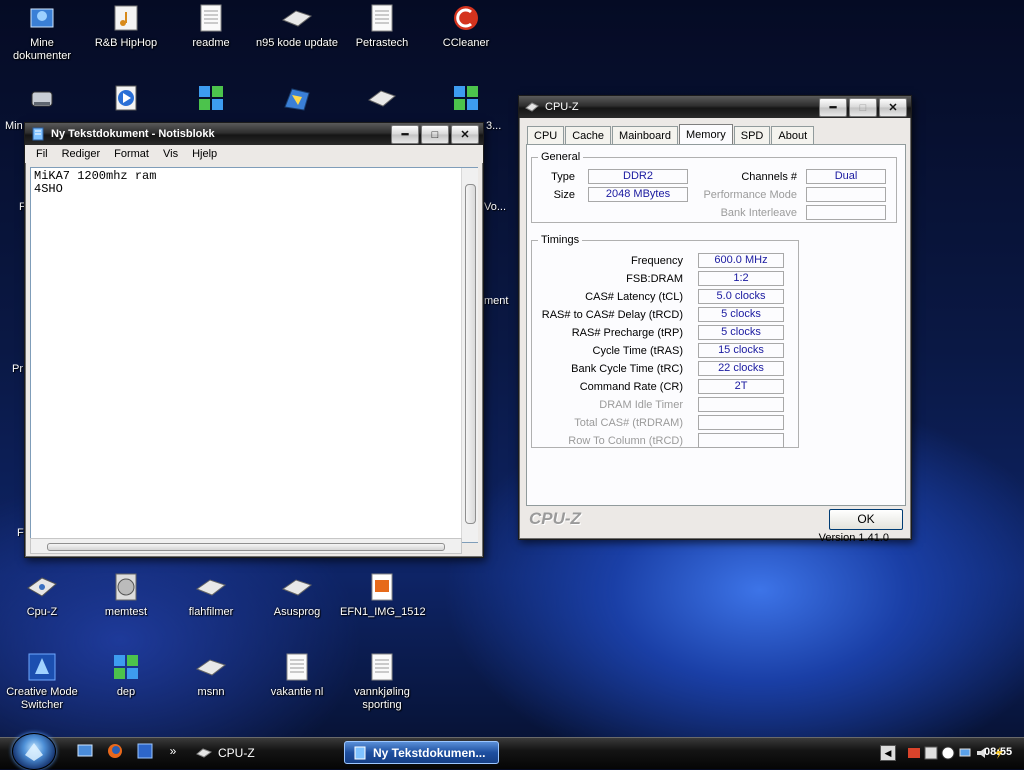  I want to click on horizontal-scrollbar, so click(246, 546).